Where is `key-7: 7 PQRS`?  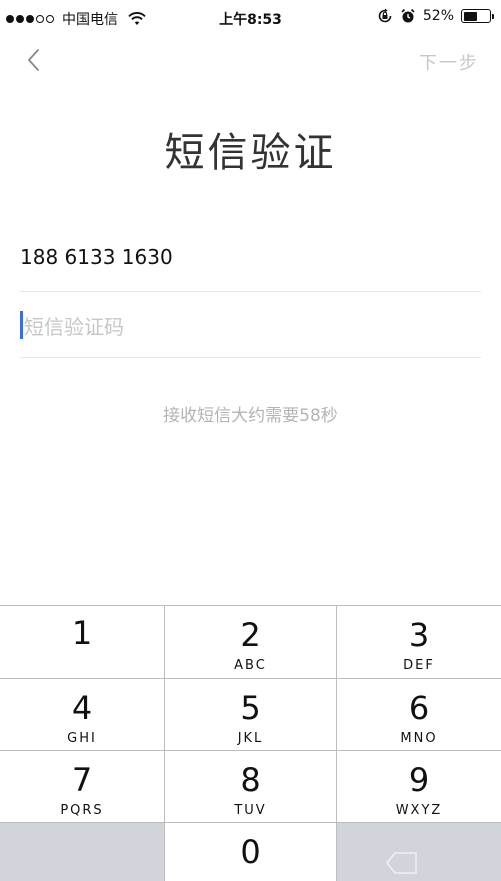 key-7: 7 PQRS is located at coordinates (82, 786).